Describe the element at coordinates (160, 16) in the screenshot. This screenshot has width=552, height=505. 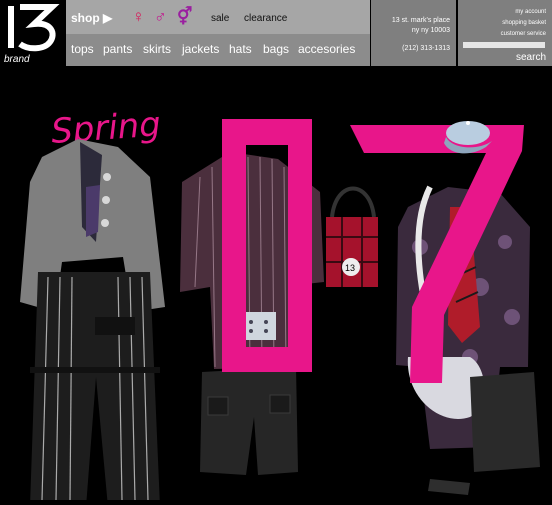
I see `male-icon: ♂` at that location.